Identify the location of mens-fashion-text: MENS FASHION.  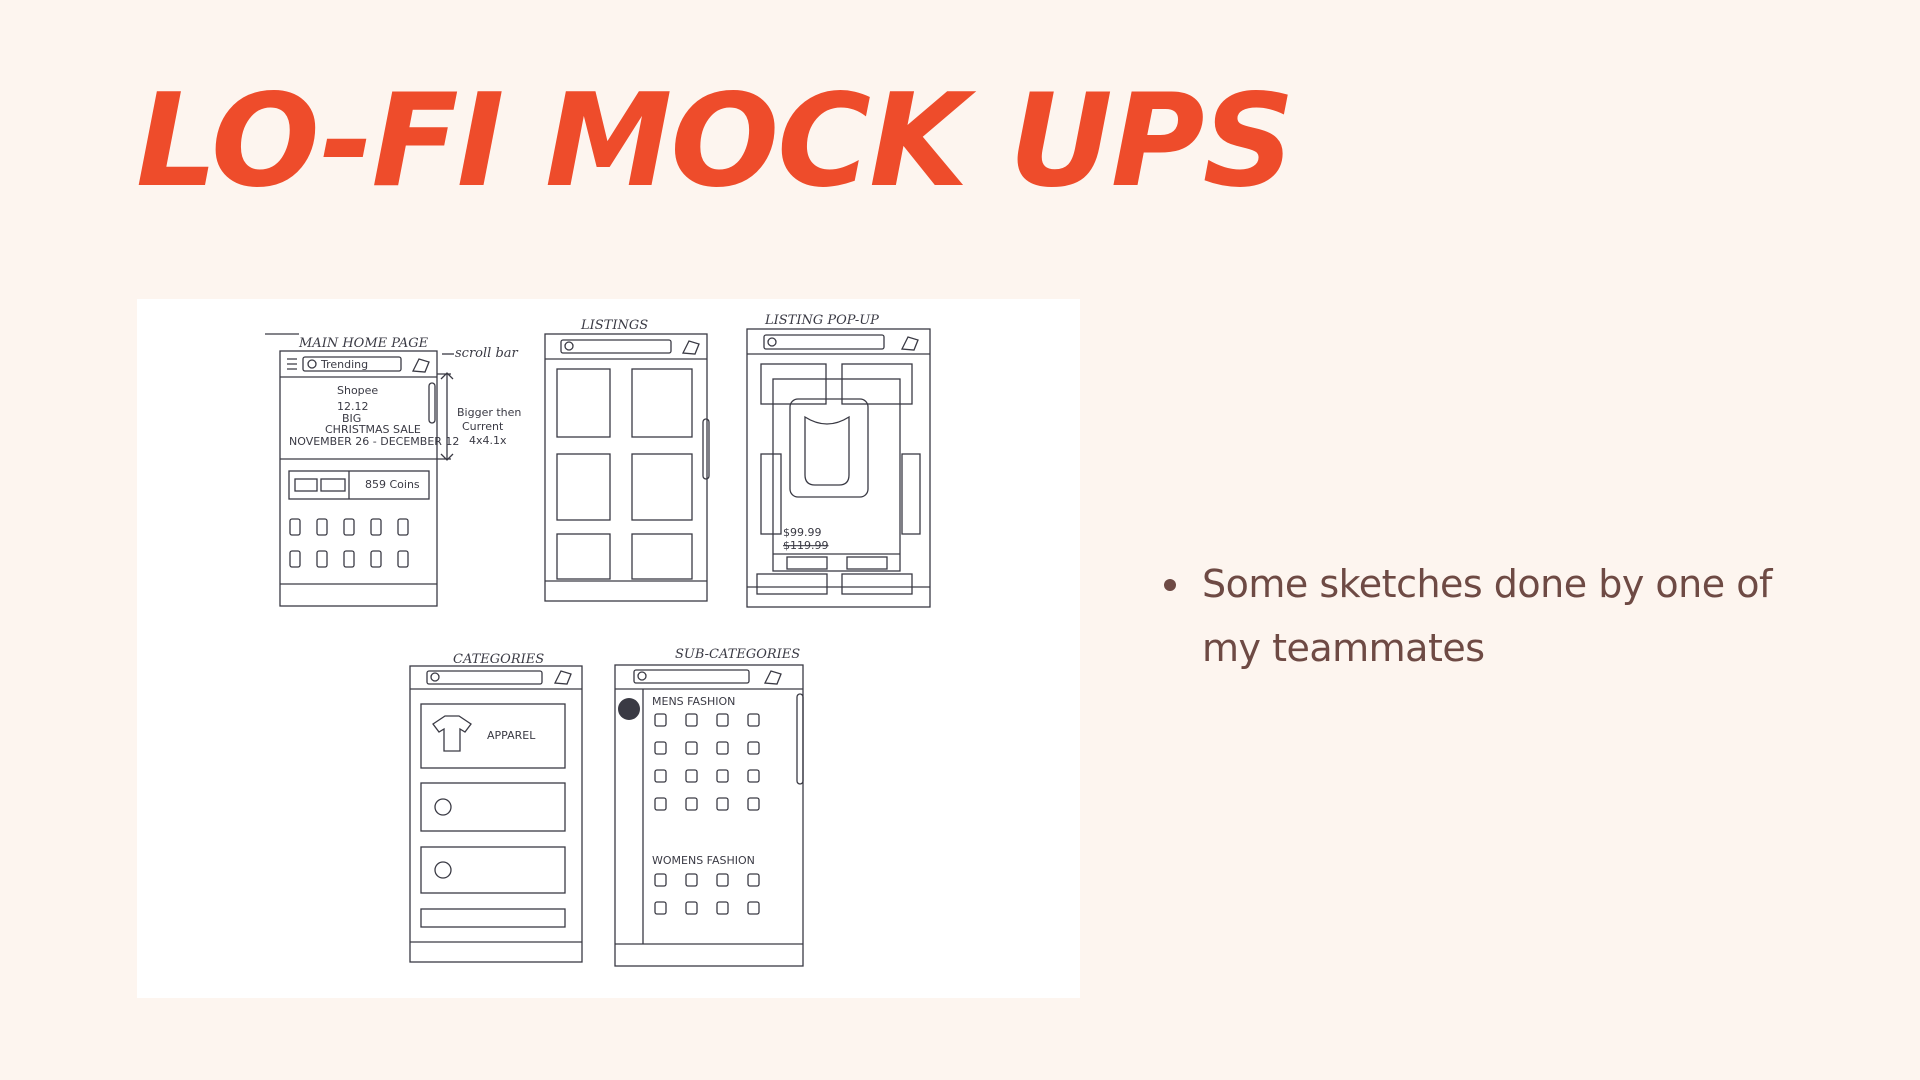
(693, 701).